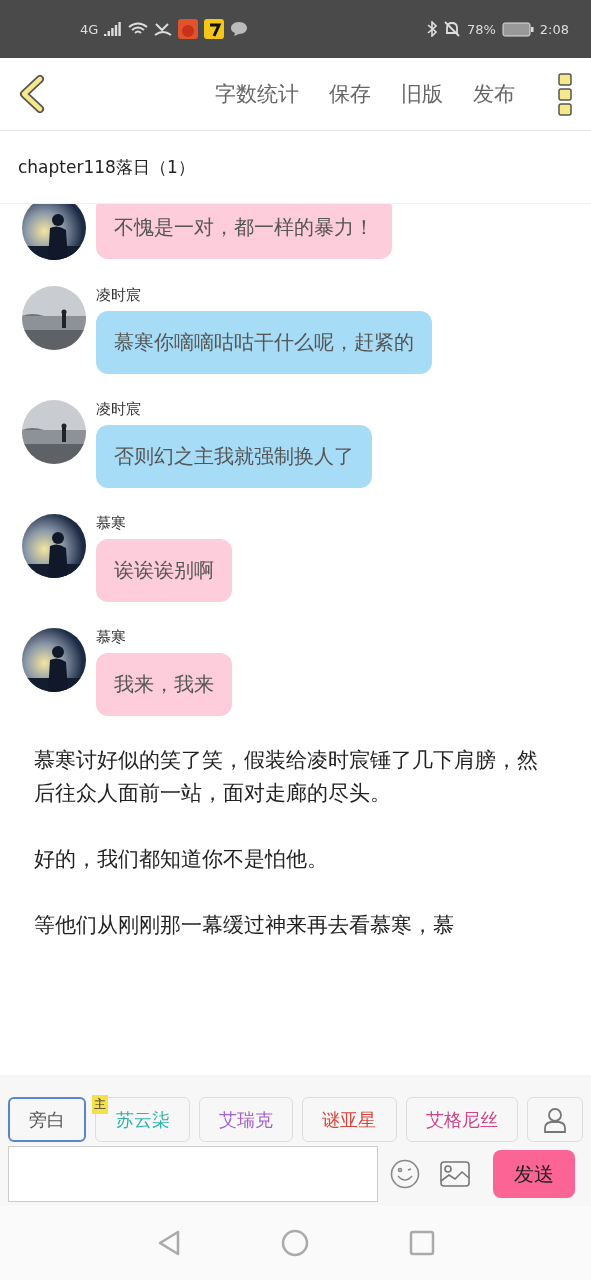 This screenshot has height=1280, width=591. What do you see at coordinates (422, 94) in the screenshot?
I see `toolbar-action: 旧版` at bounding box center [422, 94].